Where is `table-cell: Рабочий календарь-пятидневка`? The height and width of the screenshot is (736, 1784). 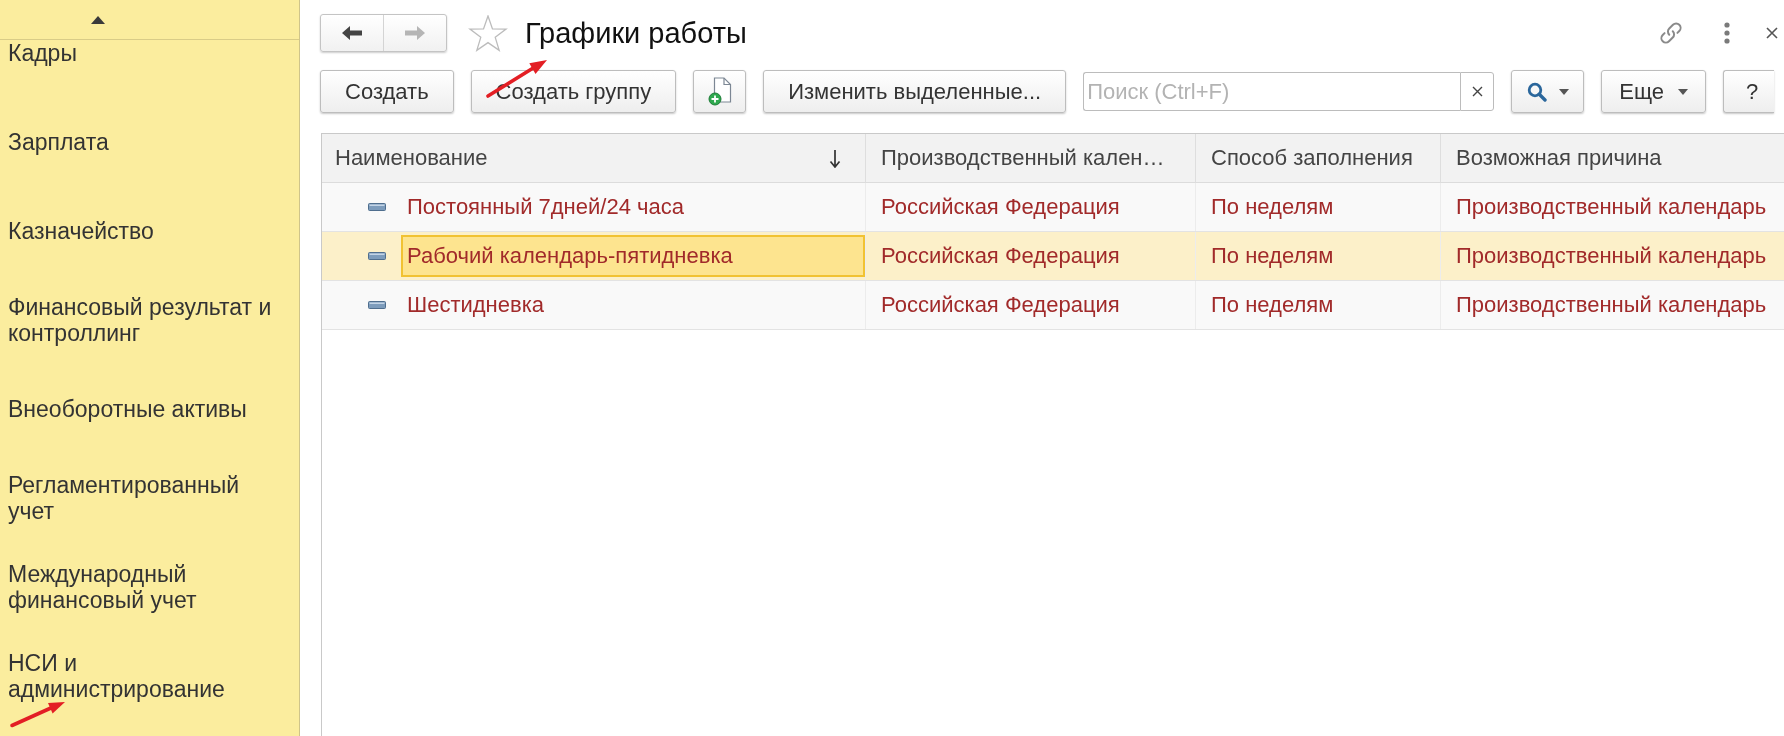 table-cell: Рабочий календарь-пятидневка is located at coordinates (633, 256).